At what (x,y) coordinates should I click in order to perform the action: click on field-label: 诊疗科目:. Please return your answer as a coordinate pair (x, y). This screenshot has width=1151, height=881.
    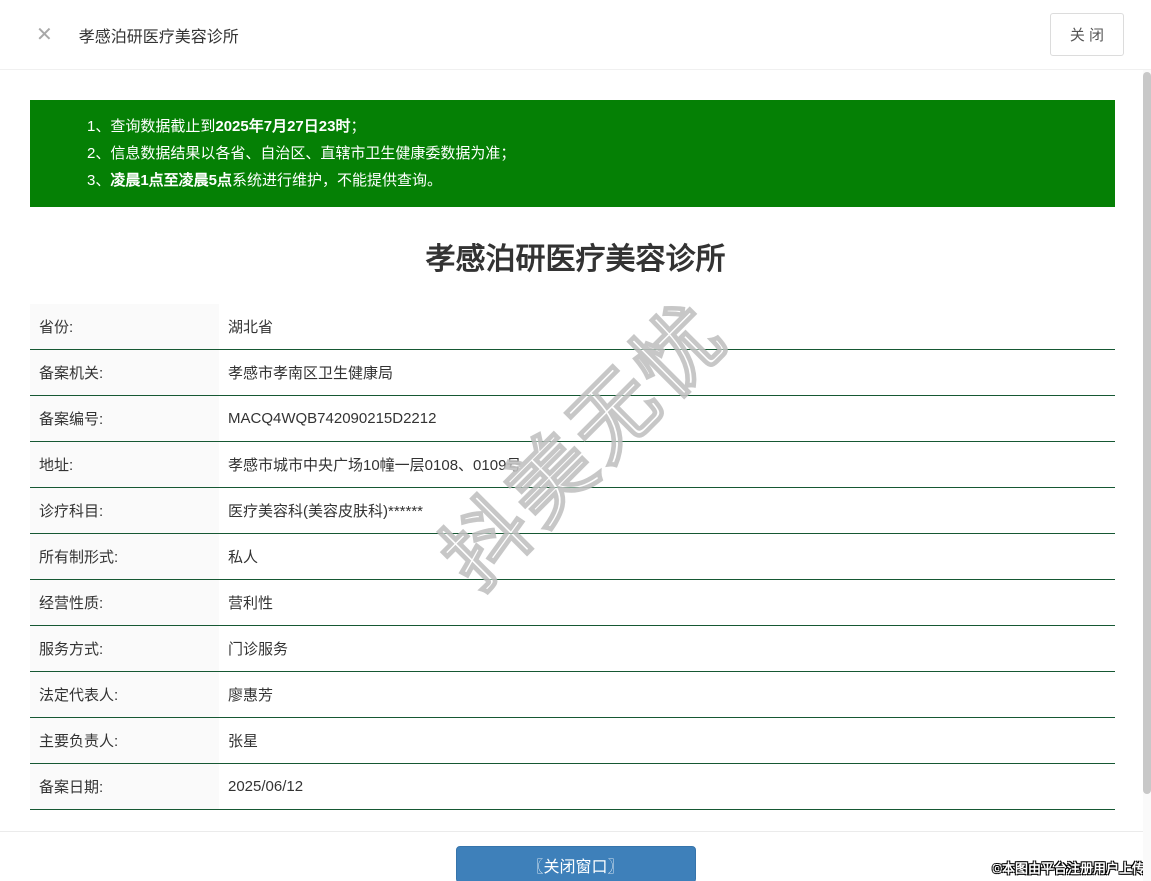
    Looking at the image, I should click on (124, 510).